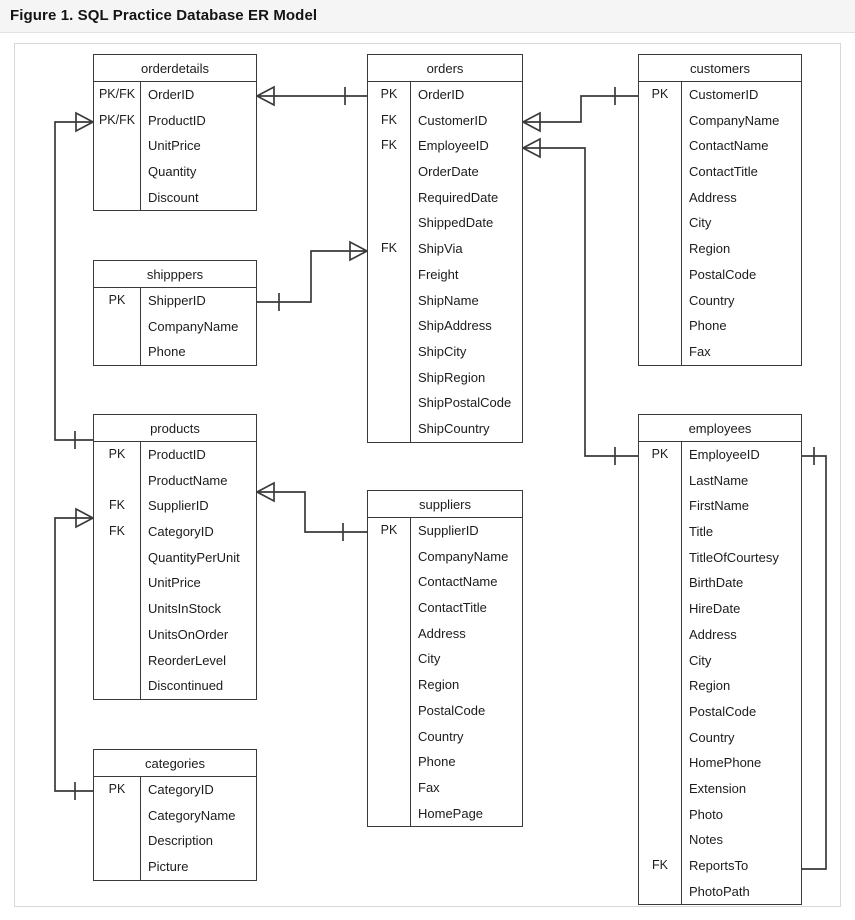  What do you see at coordinates (175, 480) in the screenshot?
I see `attribute-row: ProductName` at bounding box center [175, 480].